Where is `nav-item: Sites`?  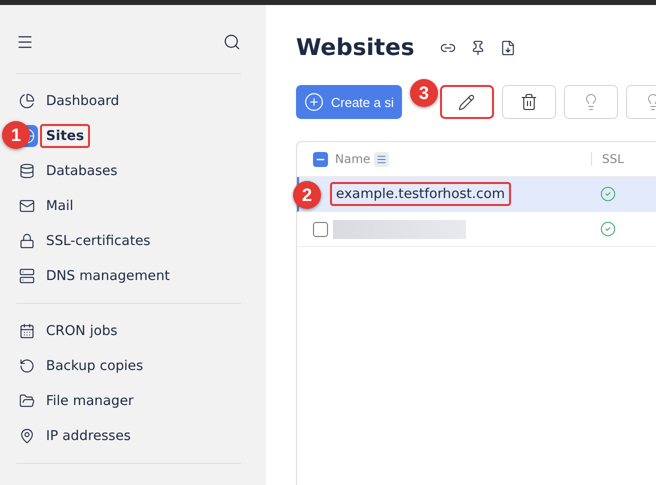 nav-item: Sites is located at coordinates (65, 136).